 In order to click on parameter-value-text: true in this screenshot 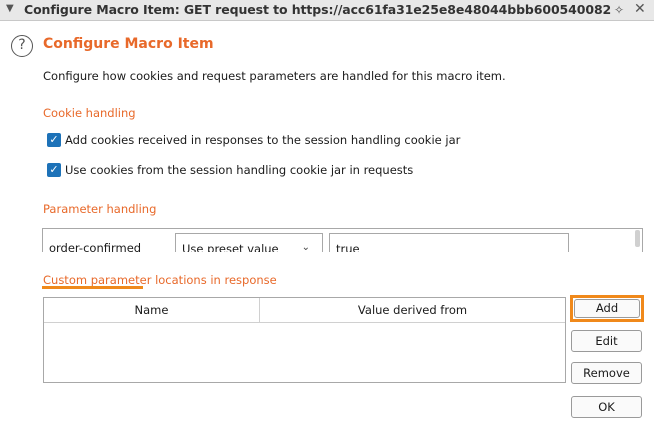, I will do `click(348, 247)`.